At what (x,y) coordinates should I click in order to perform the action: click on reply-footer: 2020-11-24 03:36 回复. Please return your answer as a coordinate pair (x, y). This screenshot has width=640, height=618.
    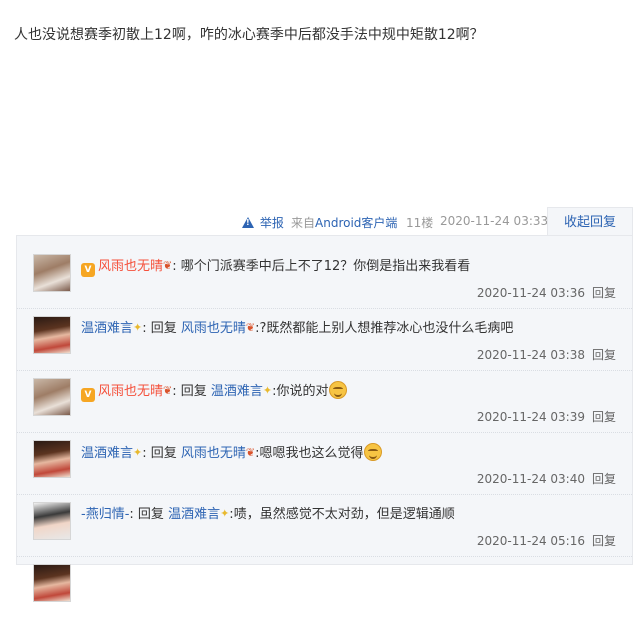
    Looking at the image, I should click on (546, 292).